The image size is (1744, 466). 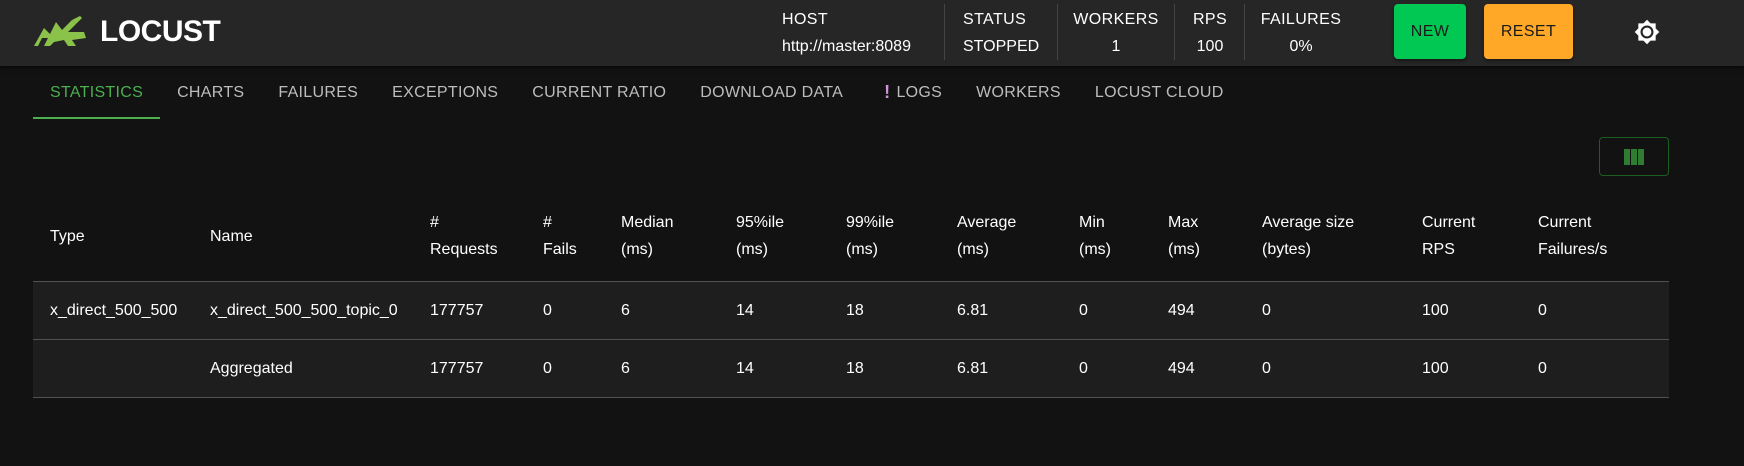 What do you see at coordinates (887, 92) in the screenshot?
I see `warning-icon: !` at bounding box center [887, 92].